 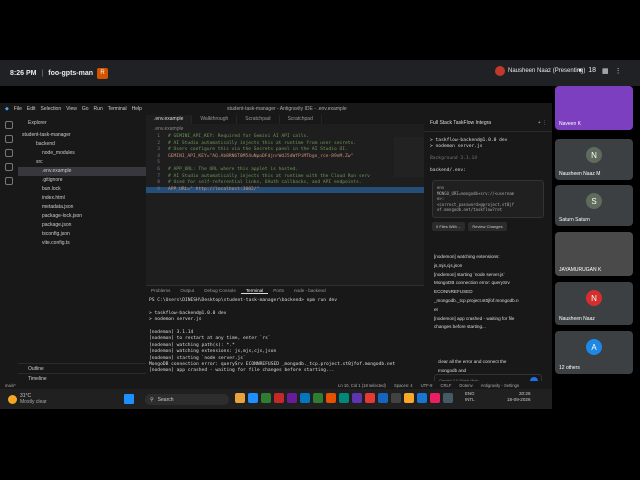 I want to click on tree-item: .gitignore, so click(x=82, y=180).